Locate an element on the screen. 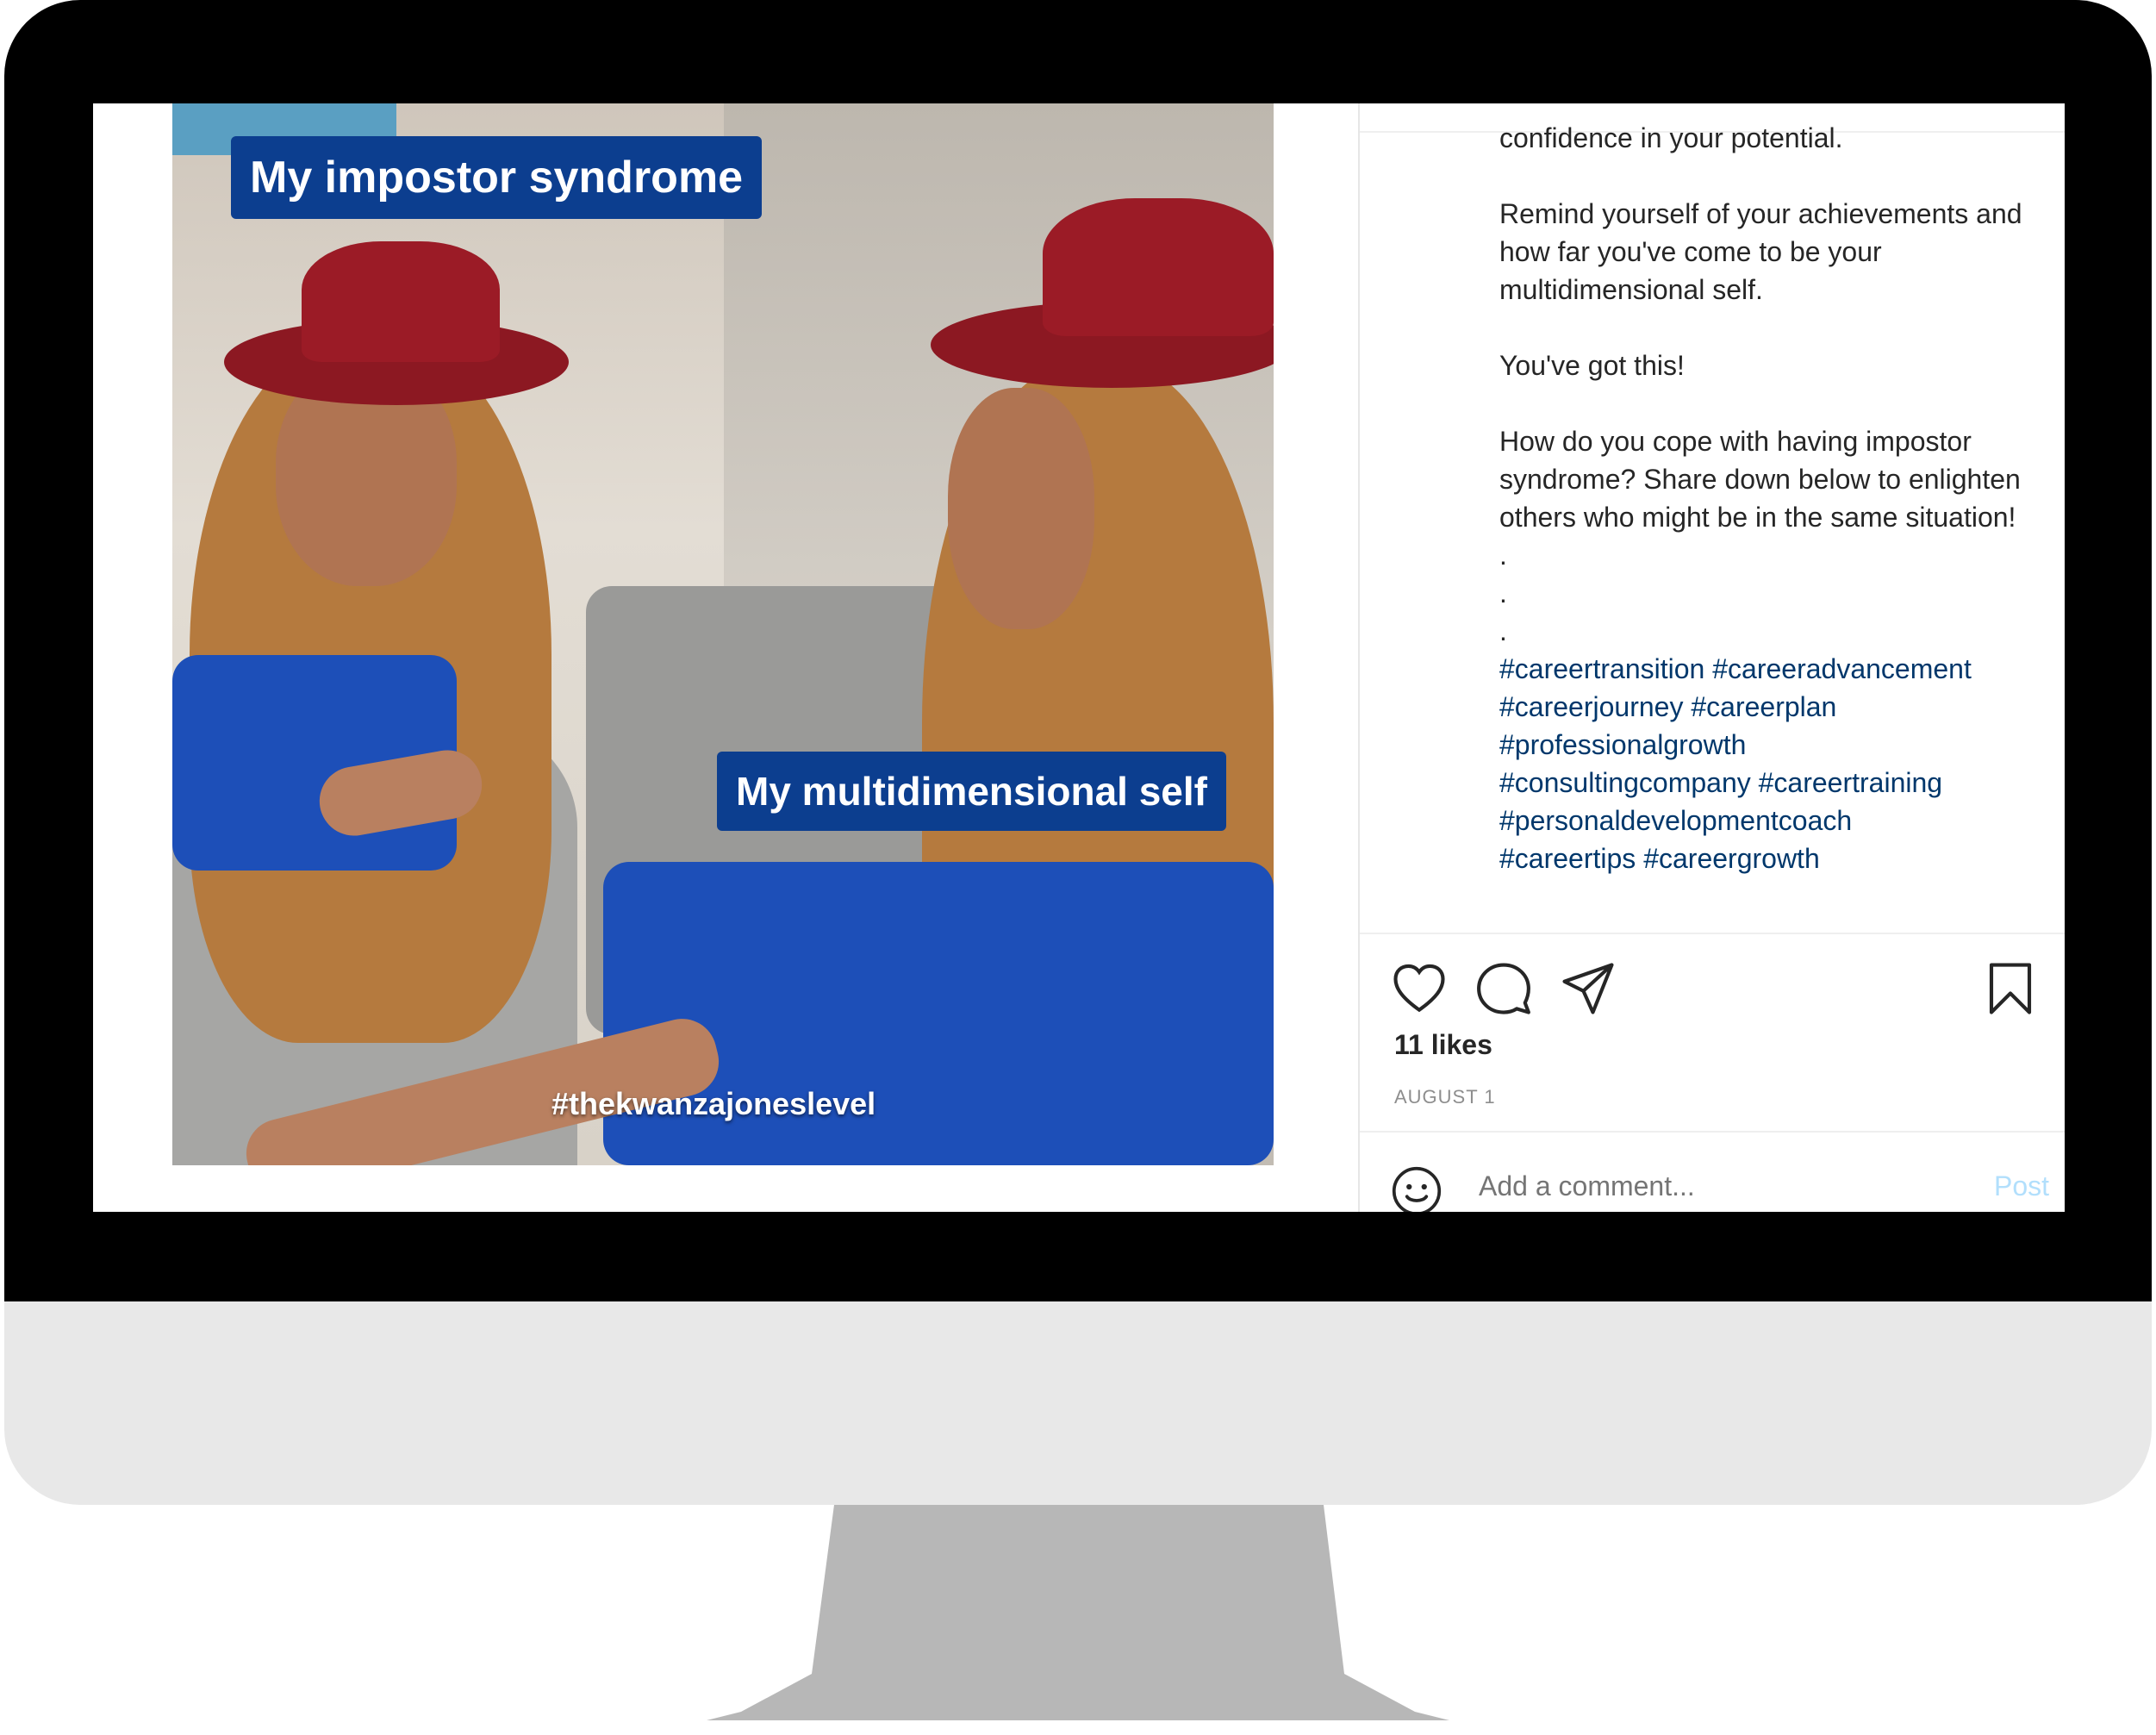  caption-line: confidence in your potential. is located at coordinates (1671, 137).